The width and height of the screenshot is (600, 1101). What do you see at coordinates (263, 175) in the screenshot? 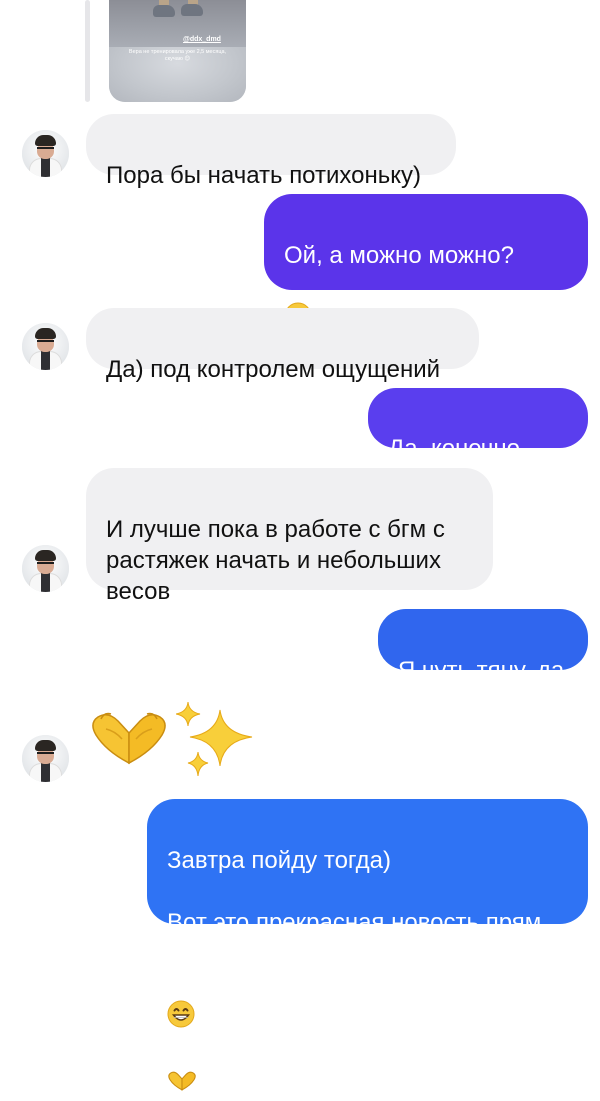
I see `message-text: Пора бы начать потихоньку)` at bounding box center [263, 175].